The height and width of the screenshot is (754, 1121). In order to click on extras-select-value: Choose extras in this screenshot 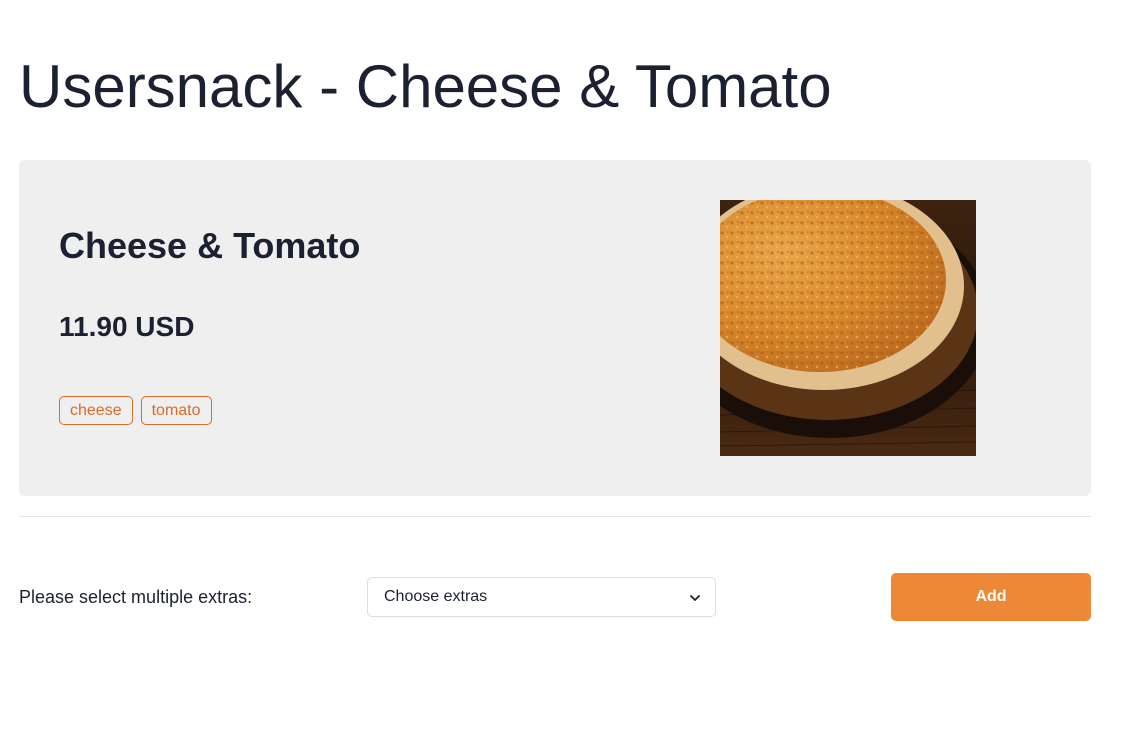, I will do `click(436, 596)`.